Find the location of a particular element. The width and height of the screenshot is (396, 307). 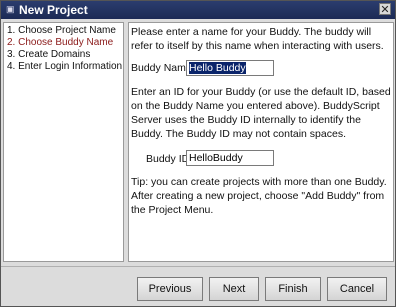

buddy-id-label: Buddy ID is located at coordinates (168, 159).